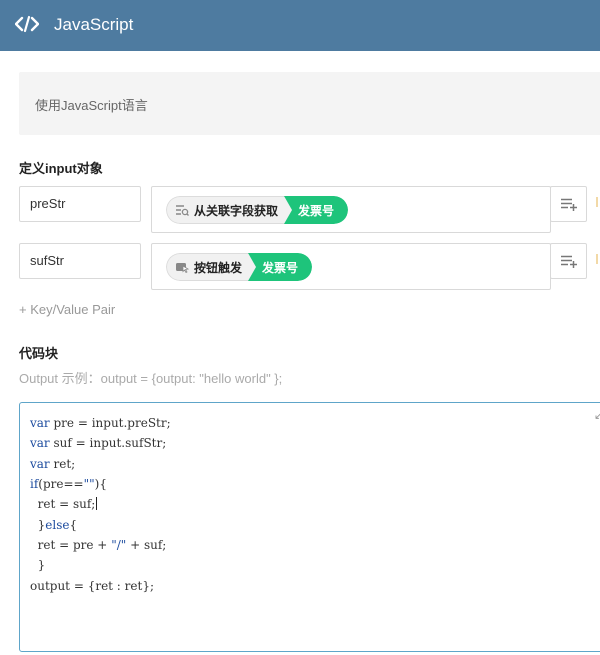 Image resolution: width=600 pixels, height=655 pixels. I want to click on code-line: var ret;, so click(53, 464).